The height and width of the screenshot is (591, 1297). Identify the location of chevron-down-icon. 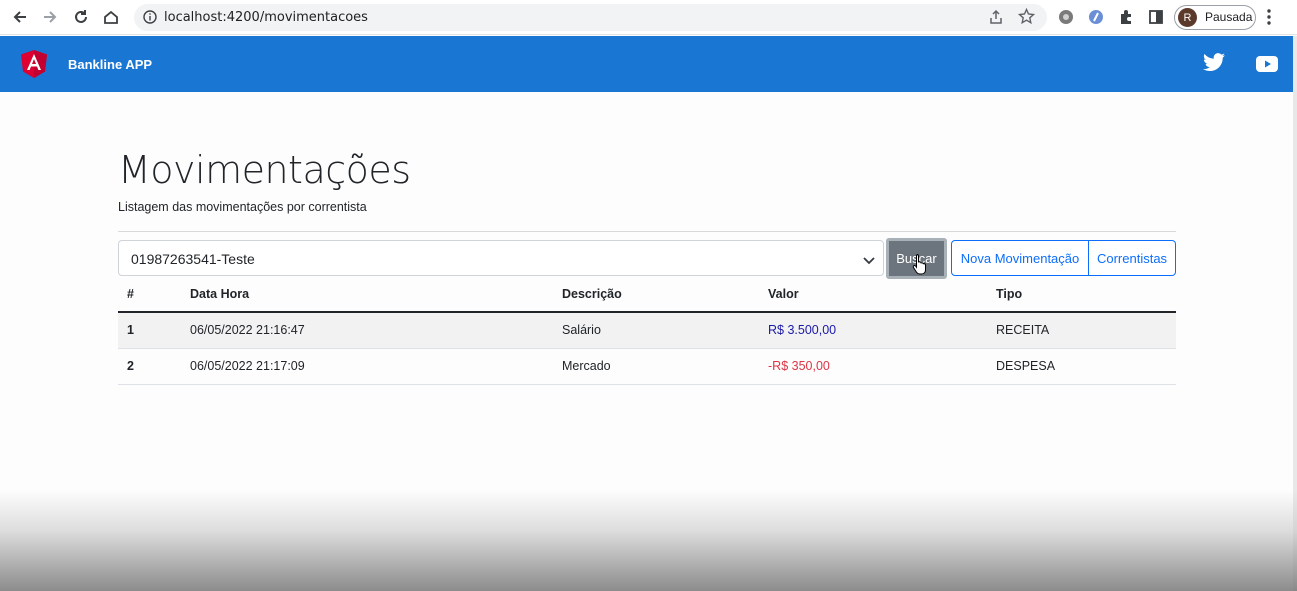
(869, 262).